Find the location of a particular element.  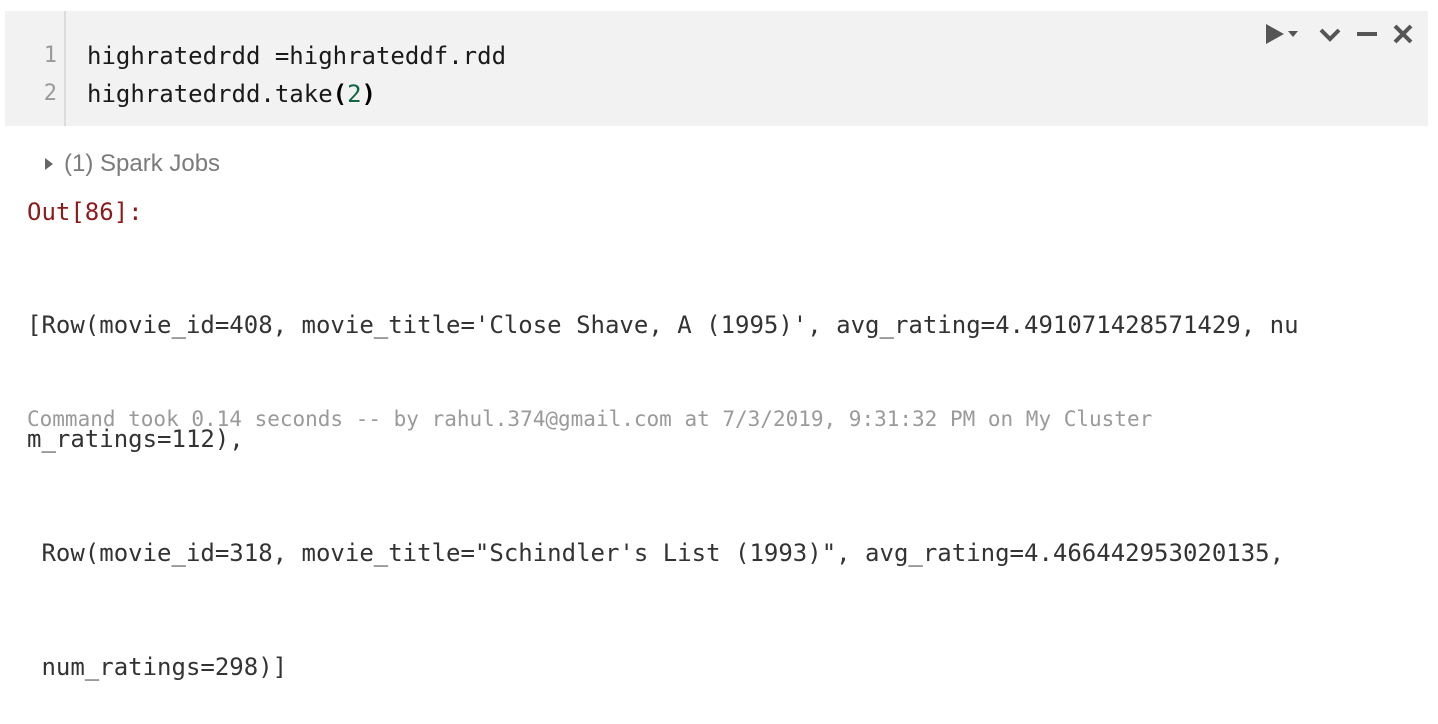

spark-jobs-toggle: (1) Spark Jobs is located at coordinates (132, 164).